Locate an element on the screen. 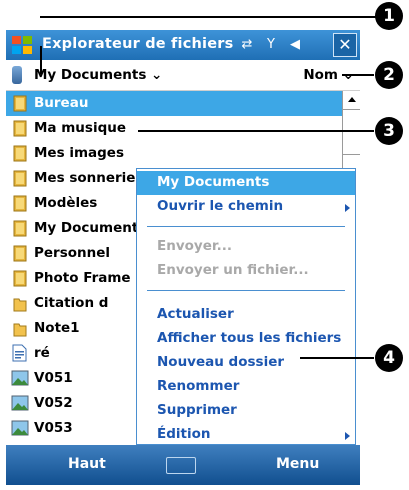  file-name: V053 is located at coordinates (53, 428).